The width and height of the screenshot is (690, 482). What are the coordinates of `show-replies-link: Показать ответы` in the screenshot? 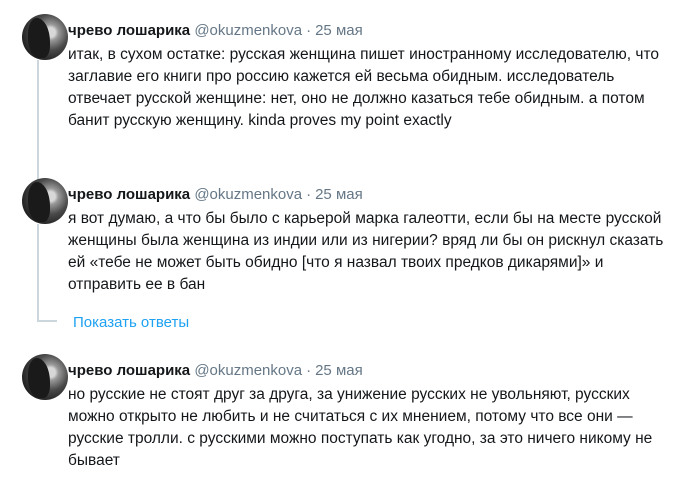 It's located at (131, 323).